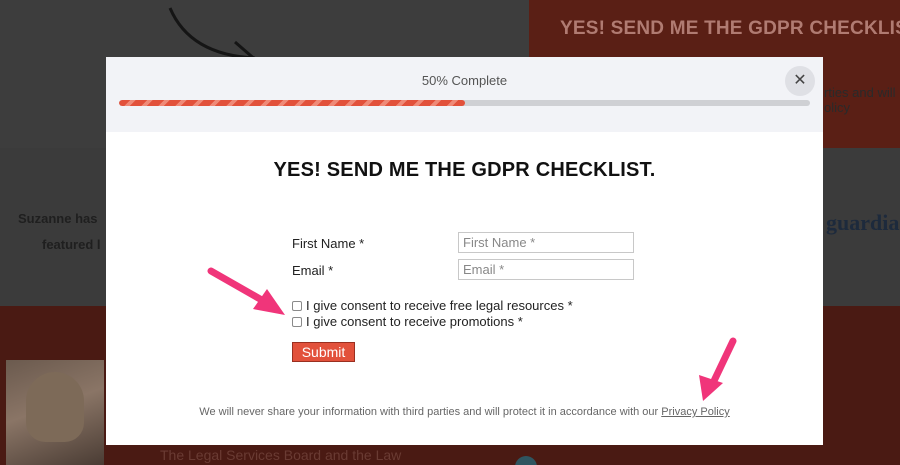  Describe the element at coordinates (464, 94) in the screenshot. I see `modal-header: 50% Complete ✕` at that location.